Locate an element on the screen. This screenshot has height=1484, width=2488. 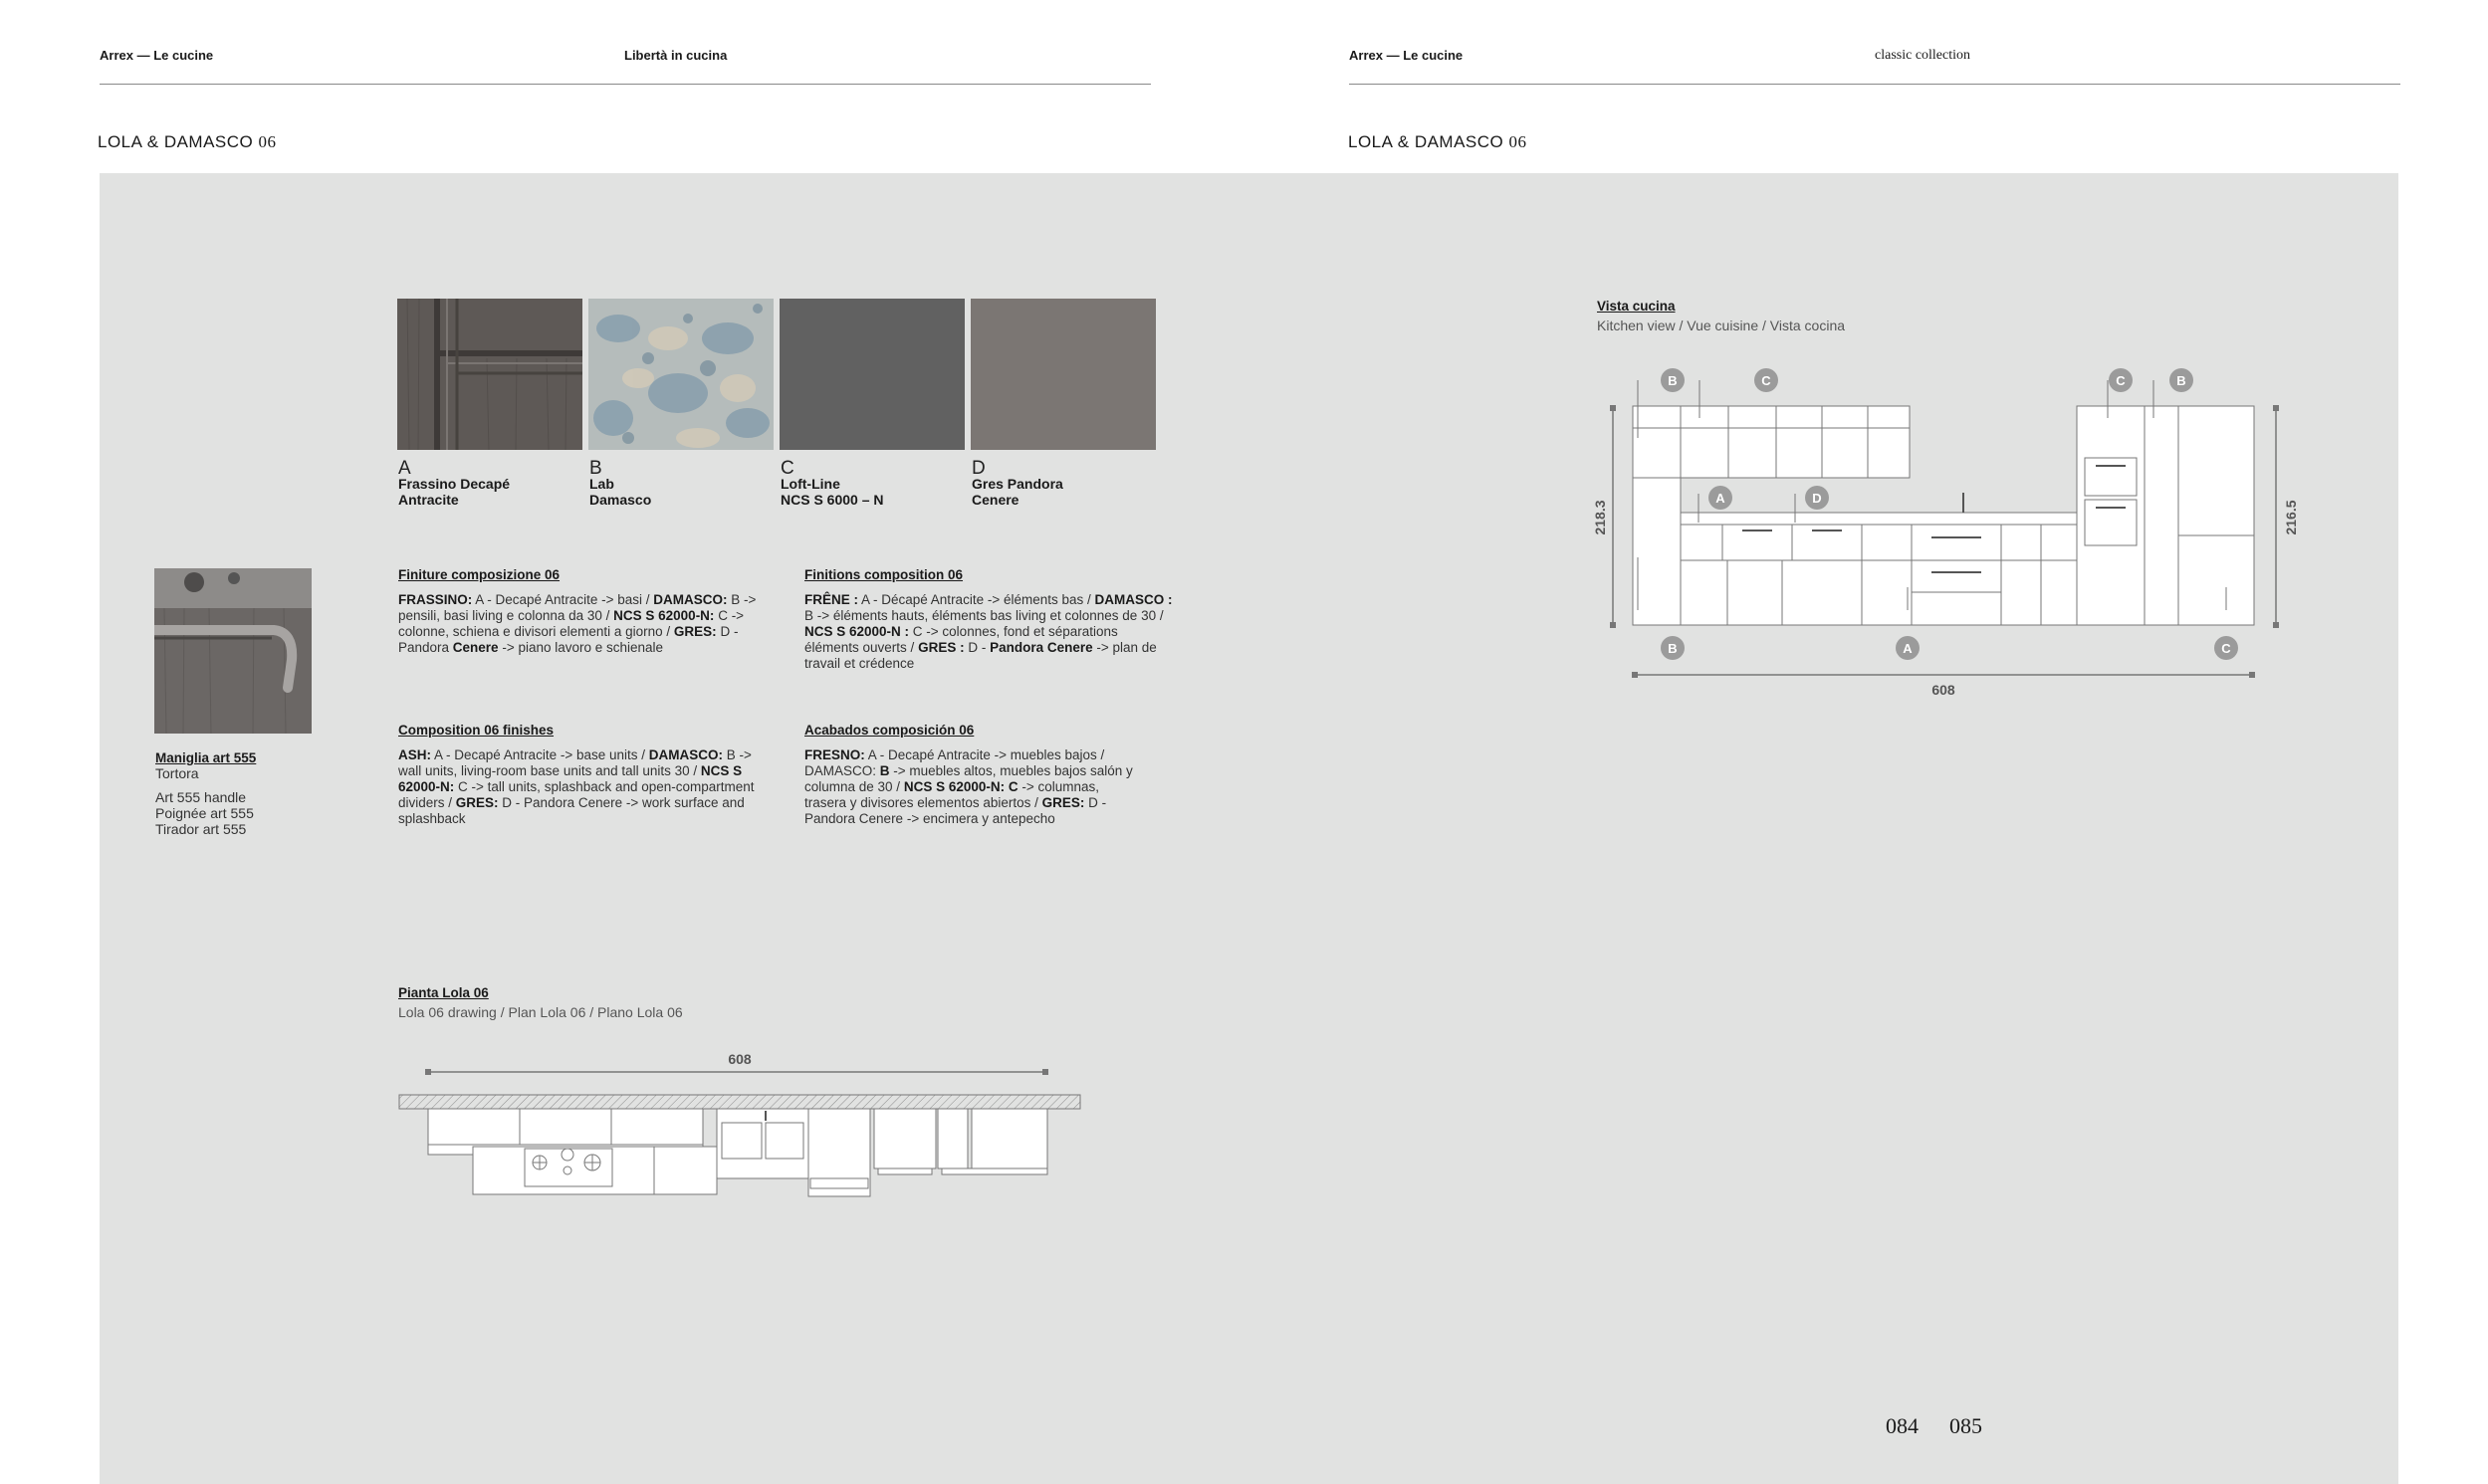
handle-title: Maniglia art 555 is located at coordinates (206, 757).